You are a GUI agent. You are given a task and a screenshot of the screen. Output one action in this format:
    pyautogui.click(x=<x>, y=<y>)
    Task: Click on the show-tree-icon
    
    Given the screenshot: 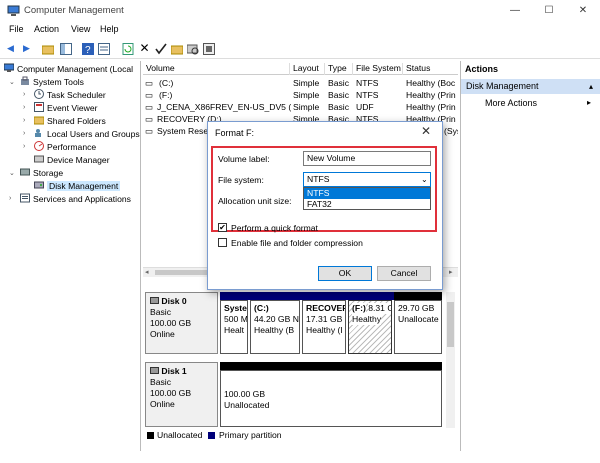 What is the action you would take?
    pyautogui.click(x=66, y=49)
    